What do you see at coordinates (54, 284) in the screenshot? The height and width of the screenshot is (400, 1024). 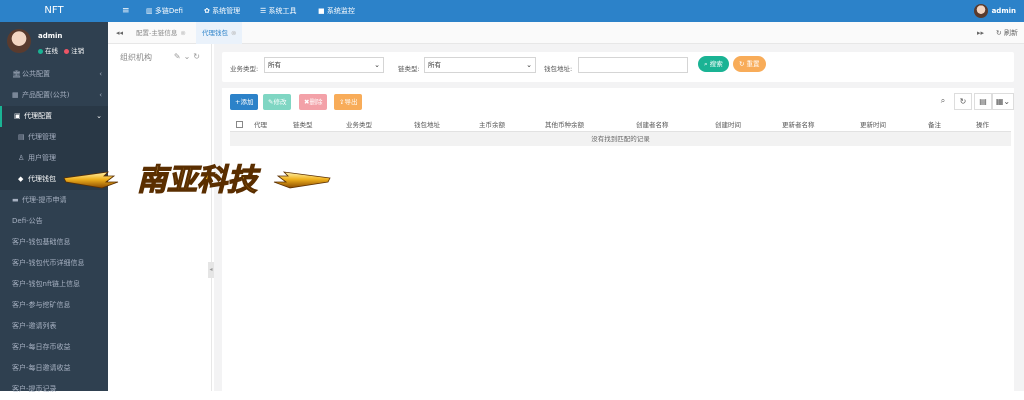 I see `sidebar-item-wallet-nft: 客户-钱包nft链上信息` at bounding box center [54, 284].